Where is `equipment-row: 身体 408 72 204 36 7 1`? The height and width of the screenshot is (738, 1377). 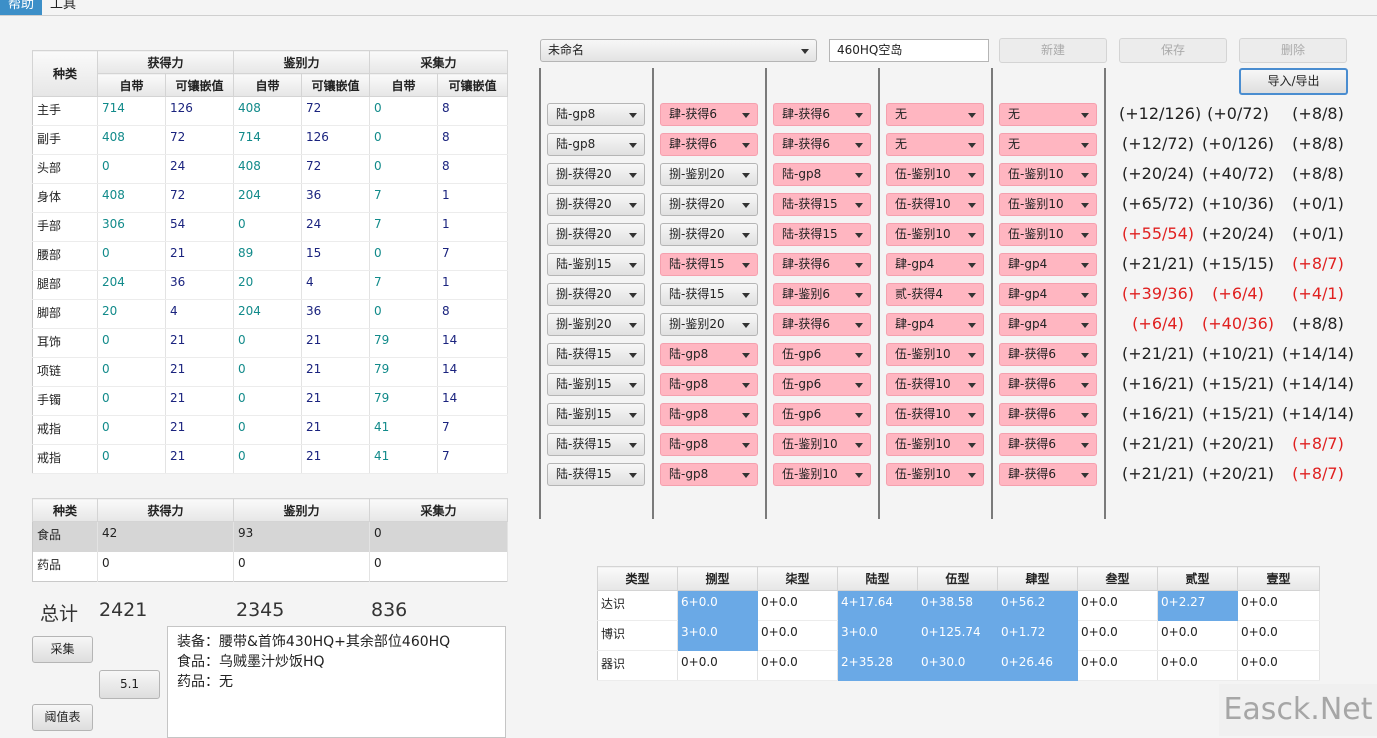
equipment-row: 身体 408 72 204 36 7 1 is located at coordinates (270, 198).